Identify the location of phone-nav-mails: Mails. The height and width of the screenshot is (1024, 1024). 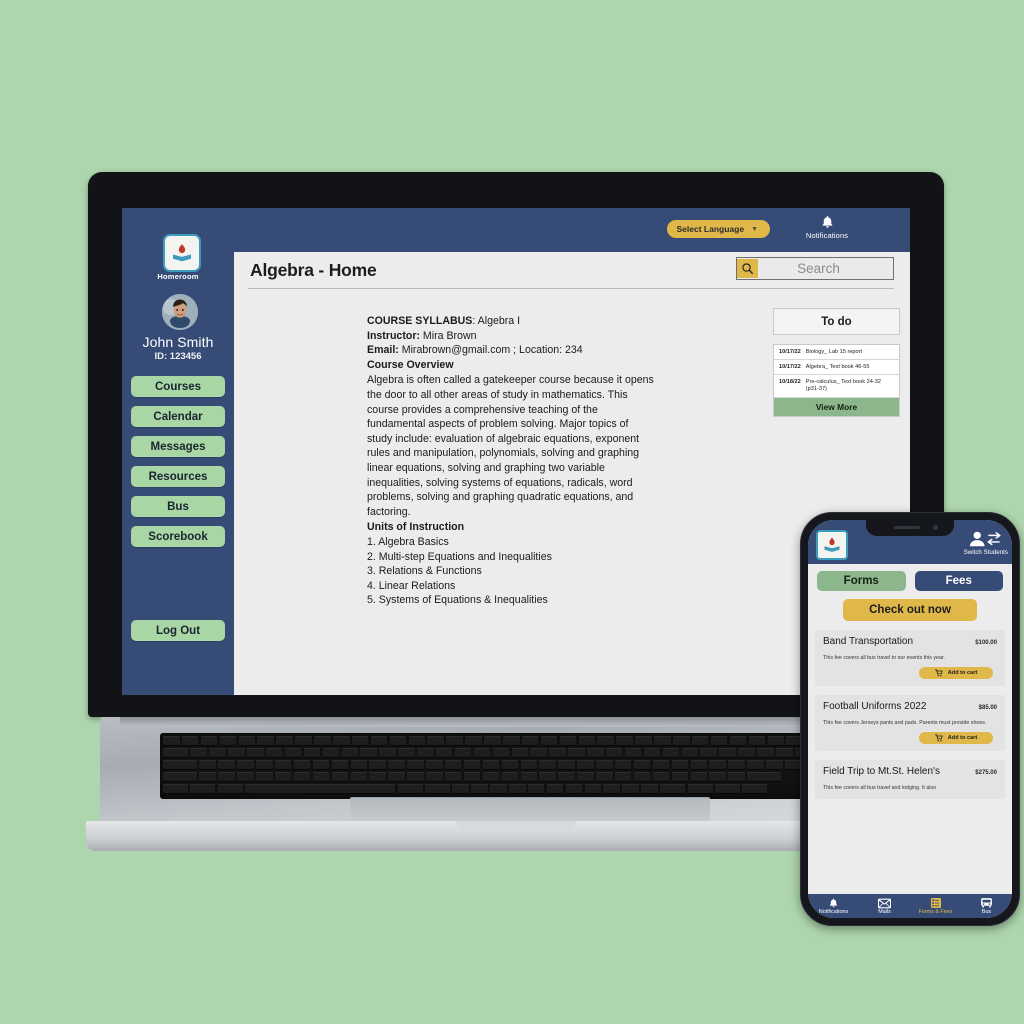
(884, 906).